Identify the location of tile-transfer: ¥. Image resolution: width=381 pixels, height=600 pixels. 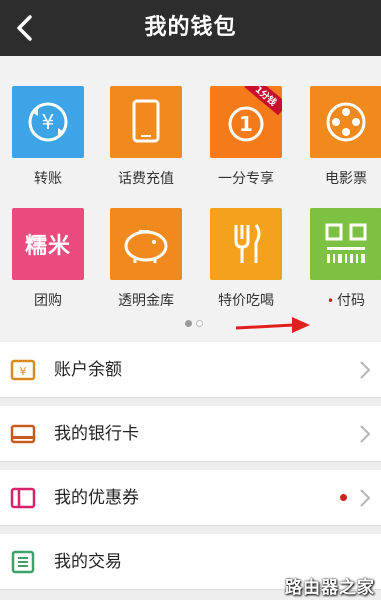
(48, 122).